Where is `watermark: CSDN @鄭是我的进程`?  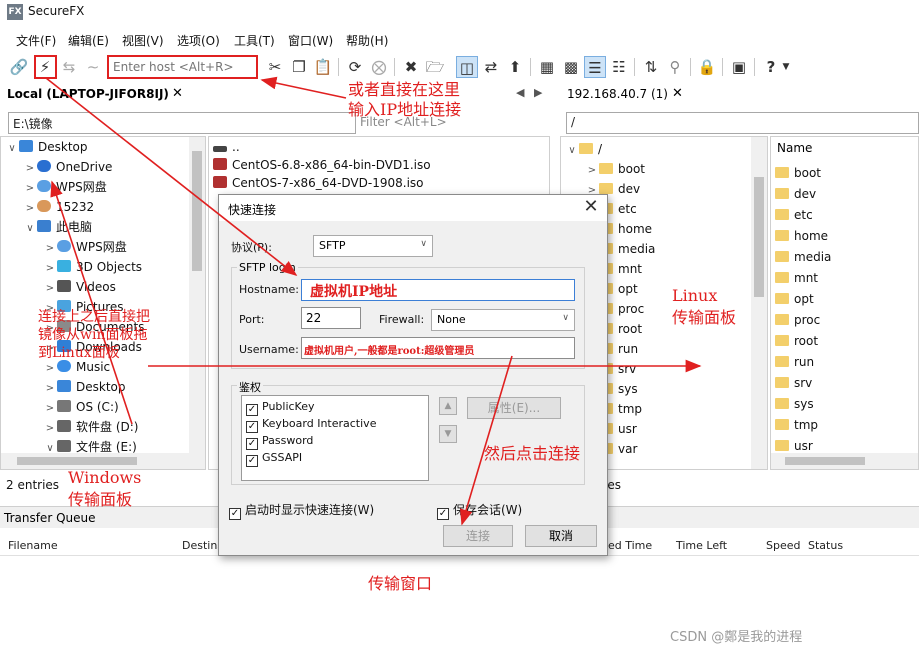 watermark: CSDN @鄭是我的进程 is located at coordinates (736, 637).